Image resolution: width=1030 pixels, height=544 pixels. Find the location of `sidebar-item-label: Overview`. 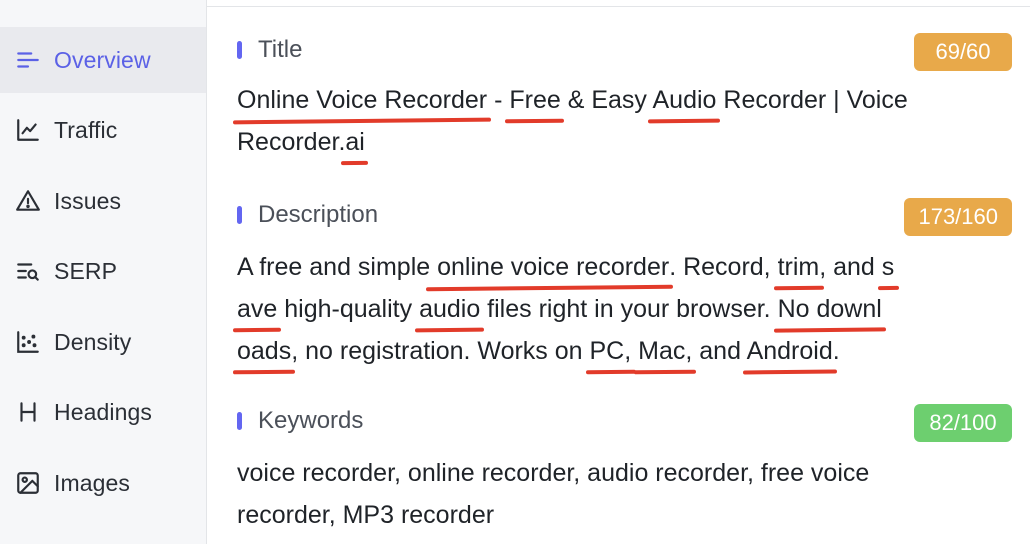

sidebar-item-label: Overview is located at coordinates (102, 59).